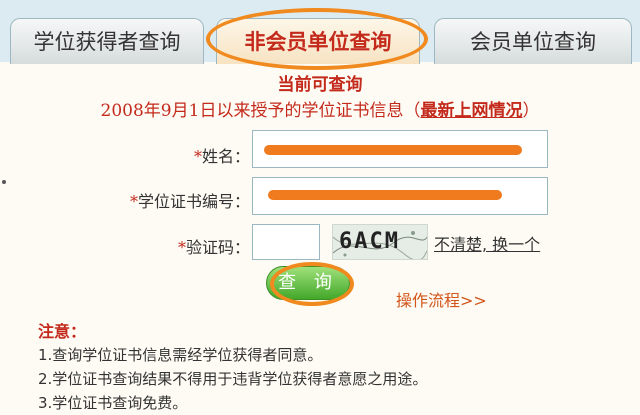 This screenshot has height=415, width=640. Describe the element at coordinates (180, 355) in the screenshot. I see `note-item: 1.查询学位证书信息需经学位获得者同意。` at that location.